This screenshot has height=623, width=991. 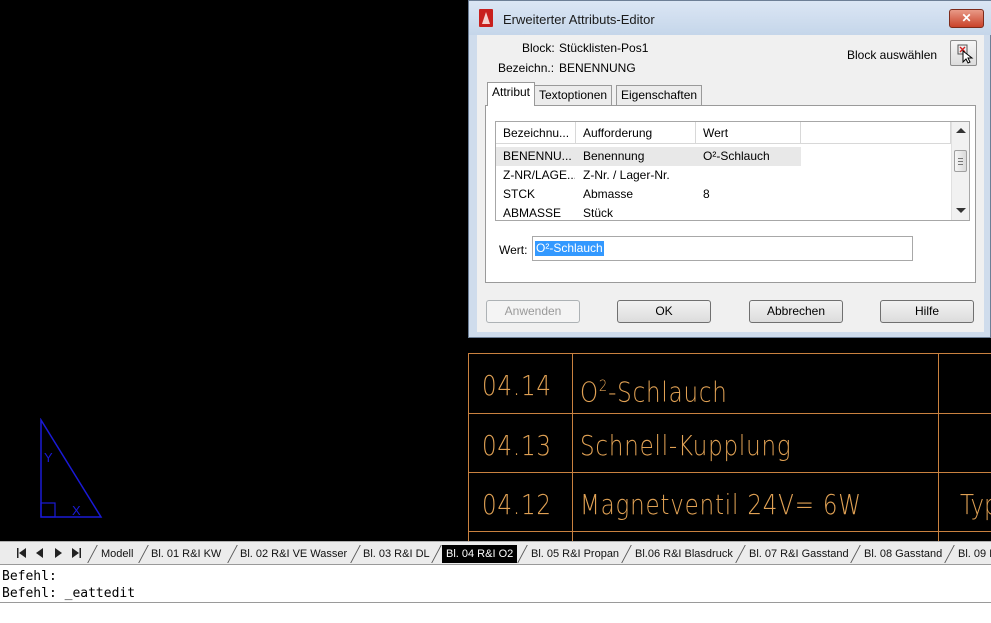 I want to click on column-header-prompt: Aufforderung, so click(x=636, y=133).